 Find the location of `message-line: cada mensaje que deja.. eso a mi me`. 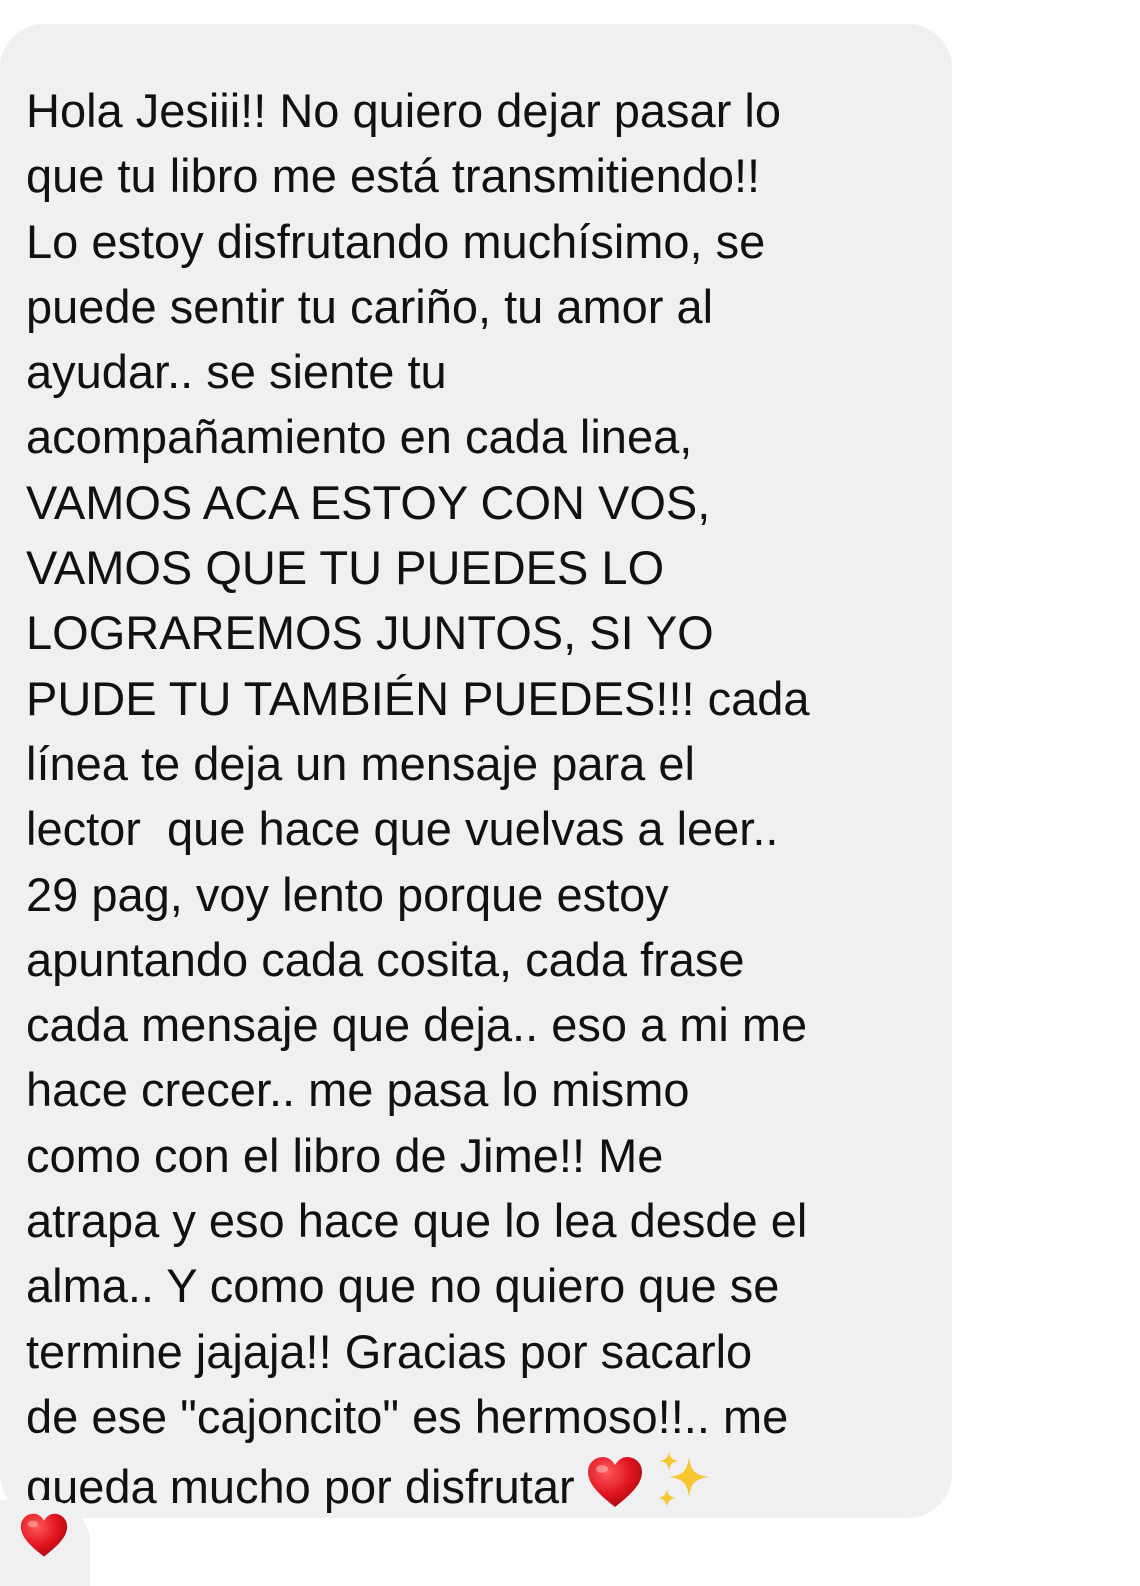

message-line: cada mensaje que deja.. eso a mi me is located at coordinates (417, 1025).